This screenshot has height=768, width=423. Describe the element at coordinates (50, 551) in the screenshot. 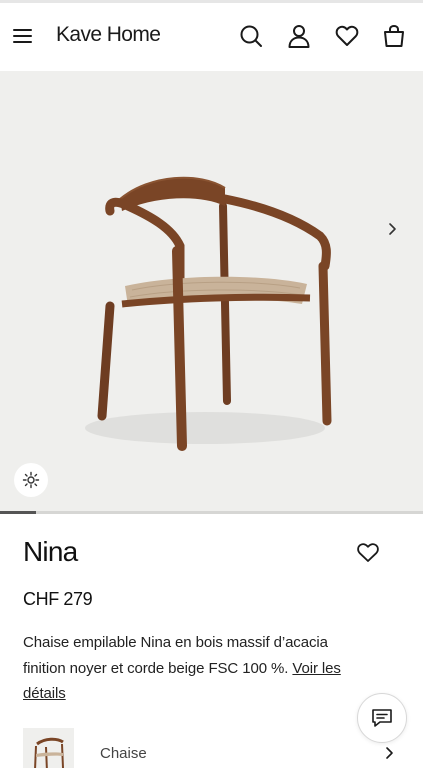

I see `product-title: Nina` at that location.